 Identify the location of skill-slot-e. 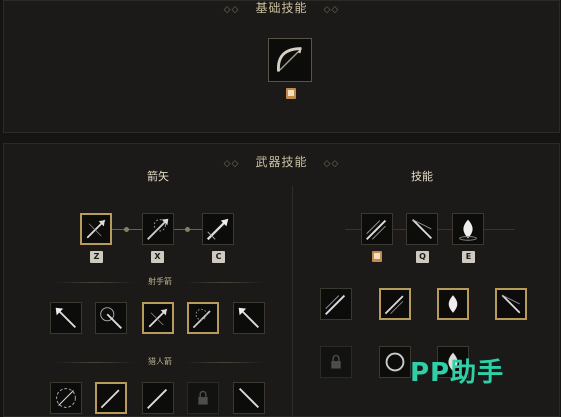
(468, 229).